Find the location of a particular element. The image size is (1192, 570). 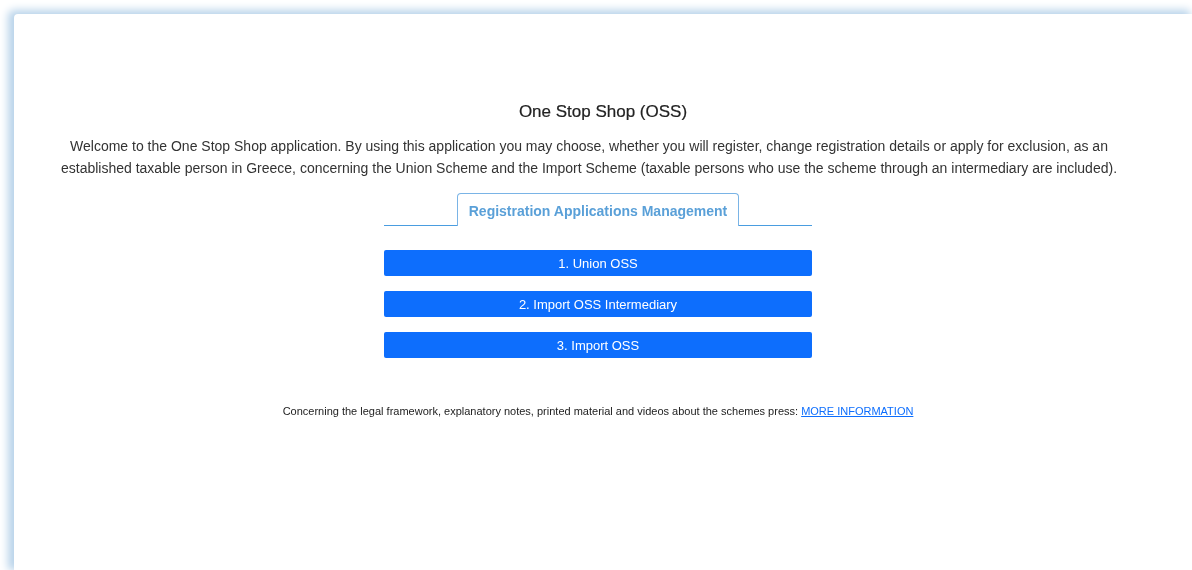

page-title: One Stop Shop (OSS) is located at coordinates (603, 112).